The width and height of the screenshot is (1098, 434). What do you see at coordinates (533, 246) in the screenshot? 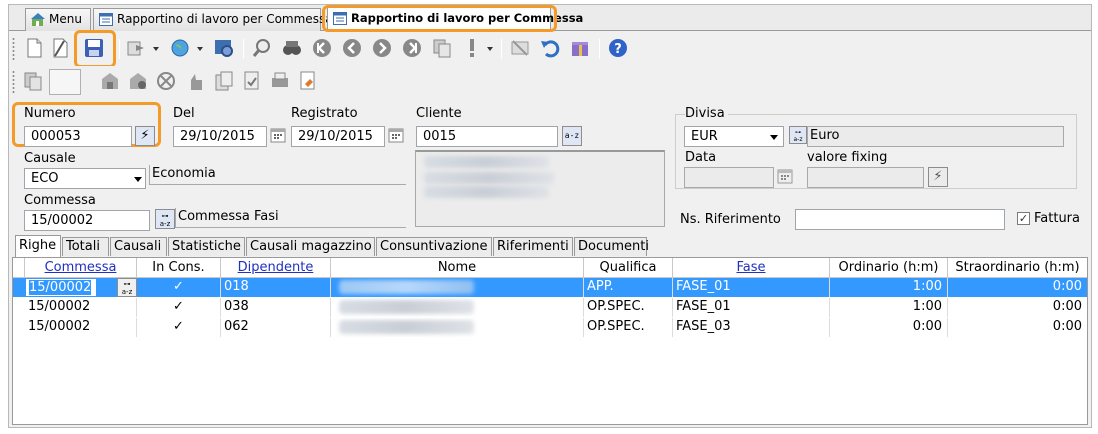
I see `tab-riferimenti: Riferimenti` at bounding box center [533, 246].